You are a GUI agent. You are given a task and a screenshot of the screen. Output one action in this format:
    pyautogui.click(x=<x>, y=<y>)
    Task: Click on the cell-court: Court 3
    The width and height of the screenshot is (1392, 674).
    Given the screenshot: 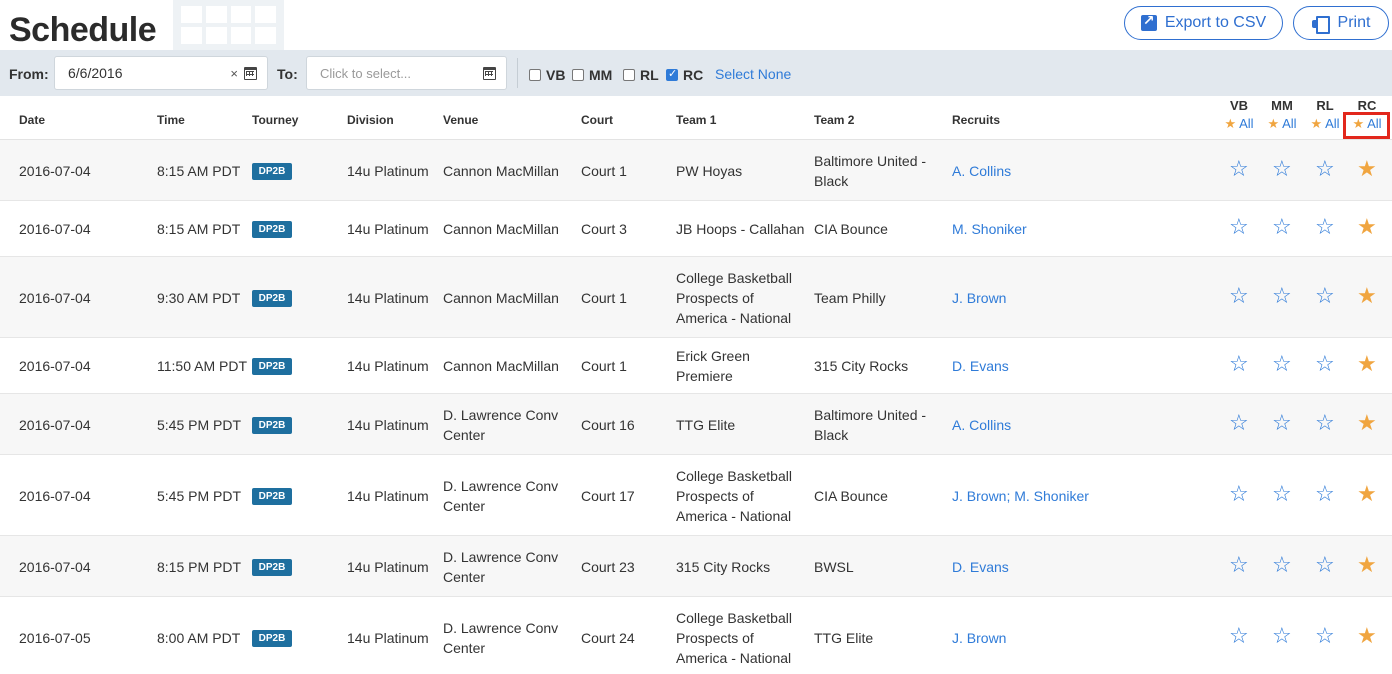 What is the action you would take?
    pyautogui.click(x=604, y=229)
    